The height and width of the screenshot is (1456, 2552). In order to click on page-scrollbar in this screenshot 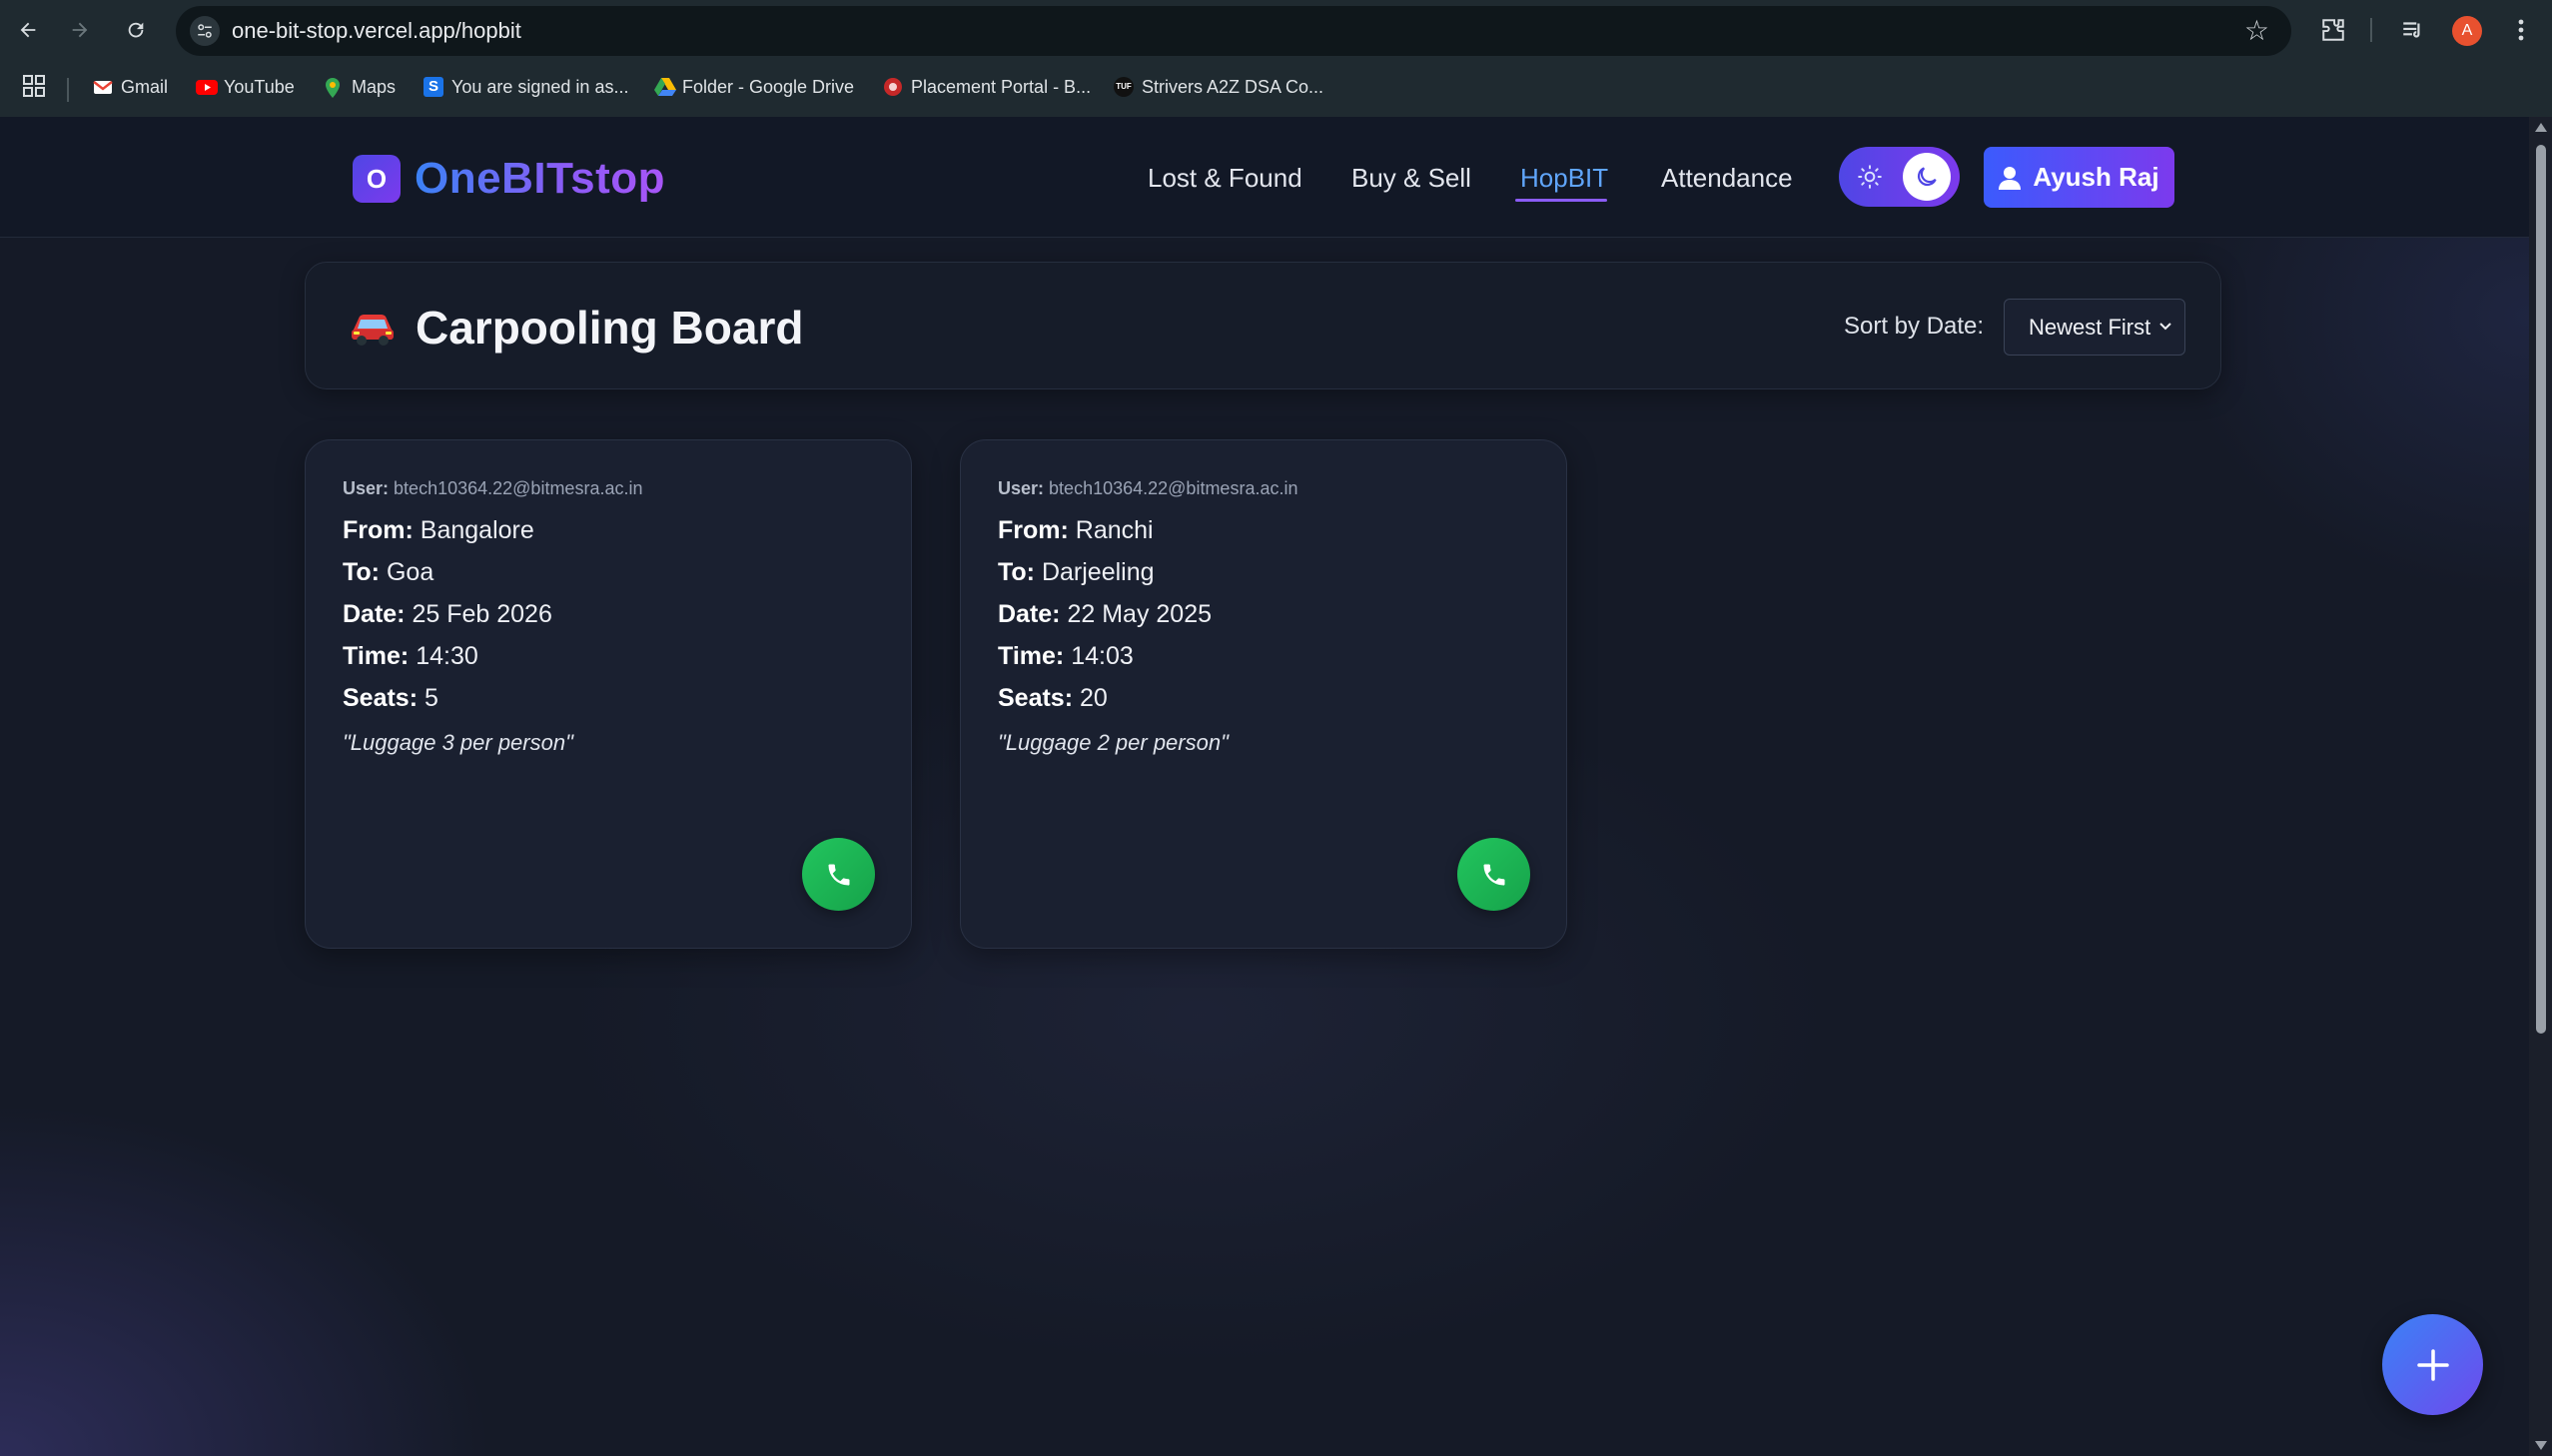, I will do `click(2540, 786)`.